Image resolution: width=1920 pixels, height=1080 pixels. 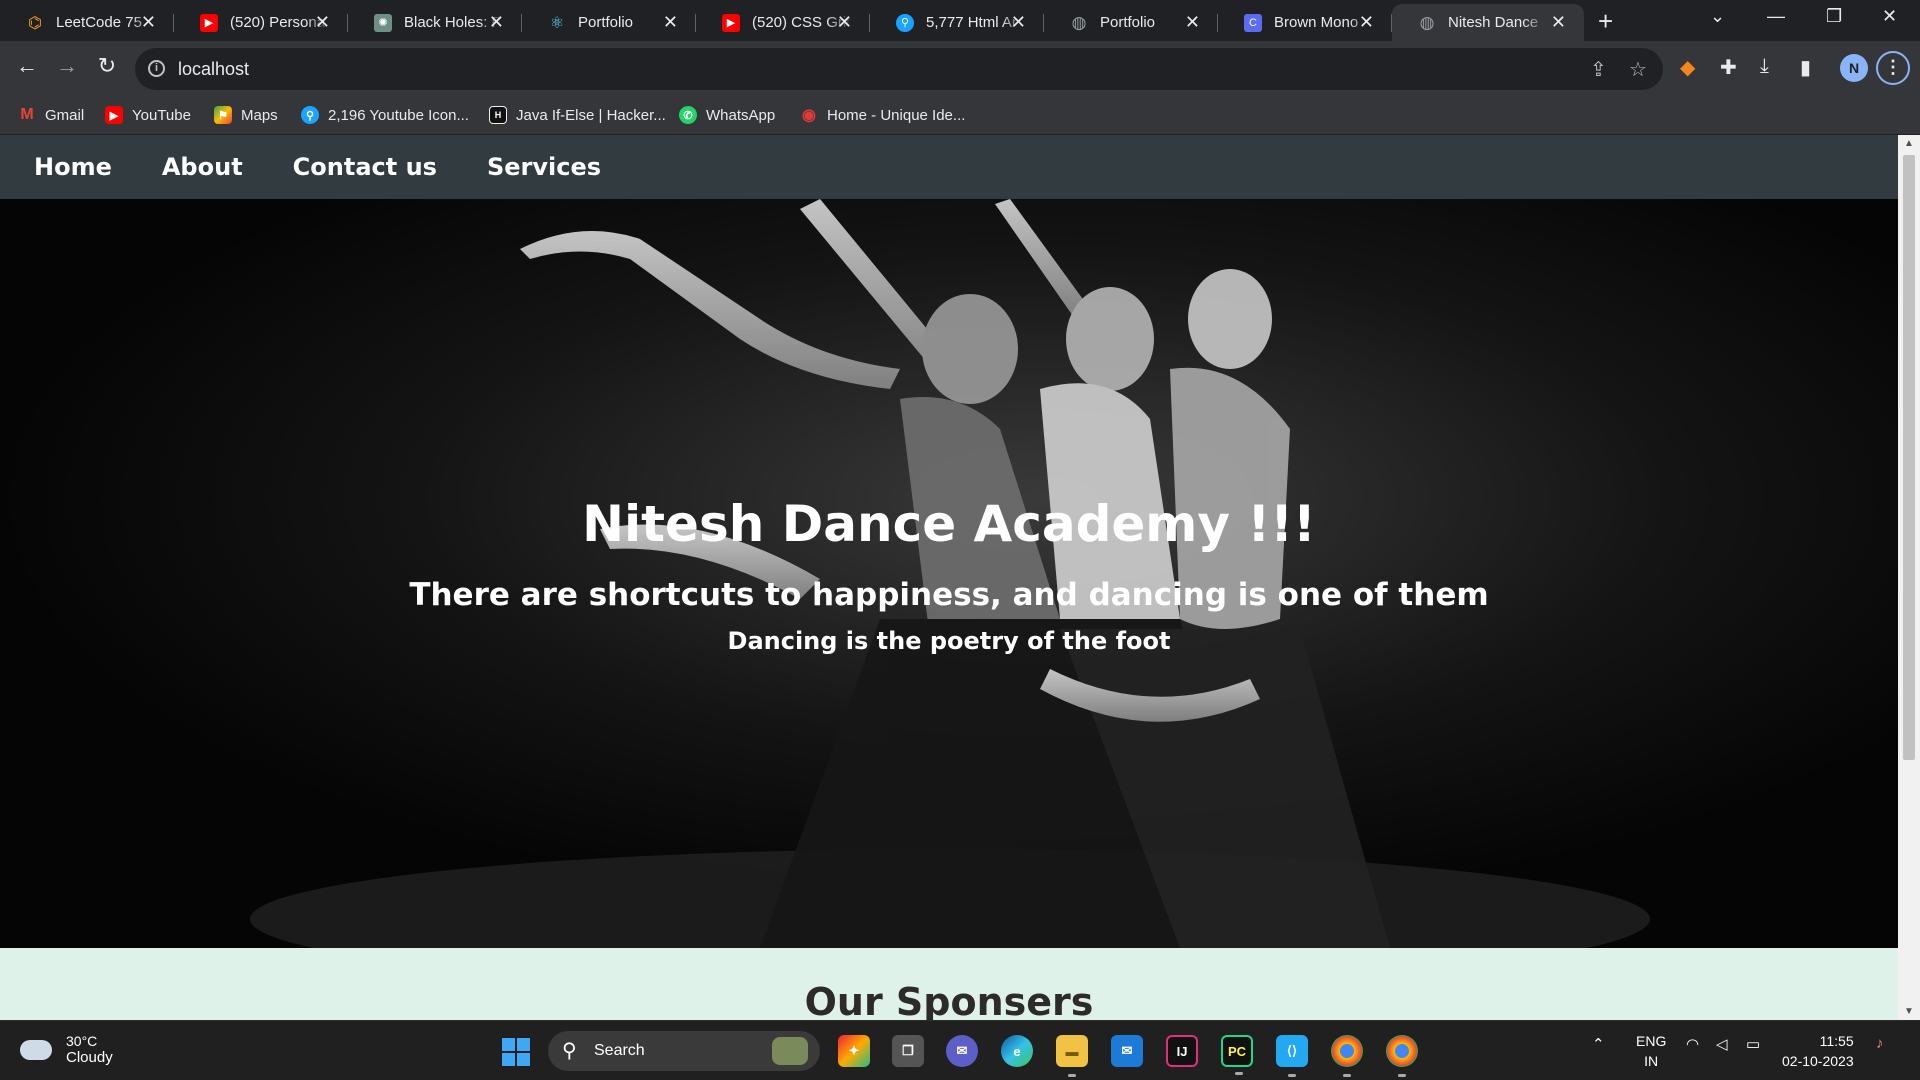 I want to click on show-hidden-icons: ⌃, so click(x=1598, y=1044).